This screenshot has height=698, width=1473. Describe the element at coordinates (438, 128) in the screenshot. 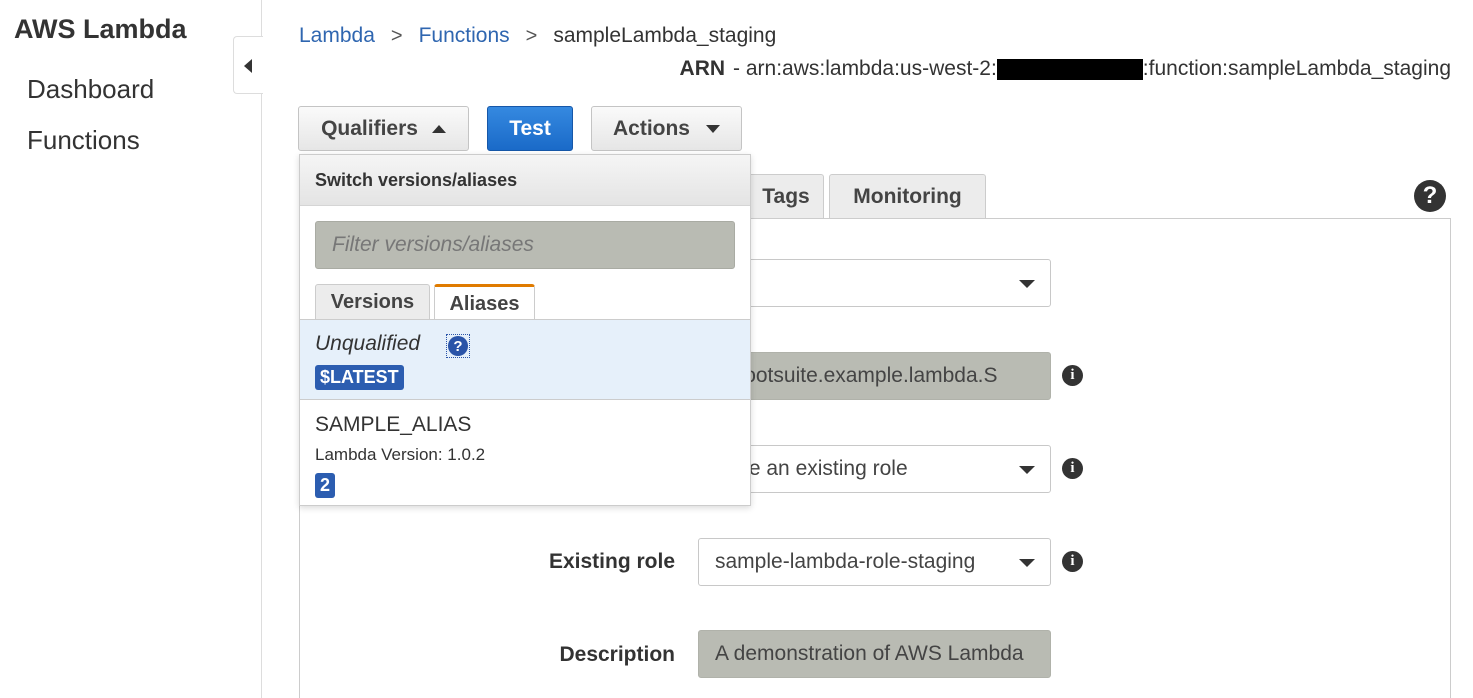

I see `caret-up-icon` at that location.